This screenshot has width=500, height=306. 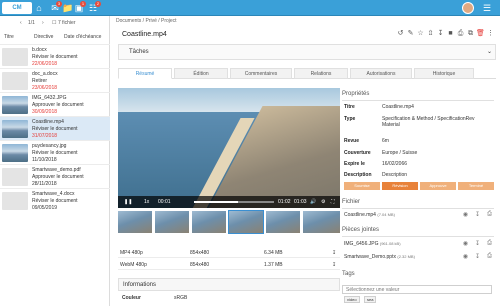 I want to click on list-item: b.docx Réviser le document 22/06/2018, so click(x=55, y=56).